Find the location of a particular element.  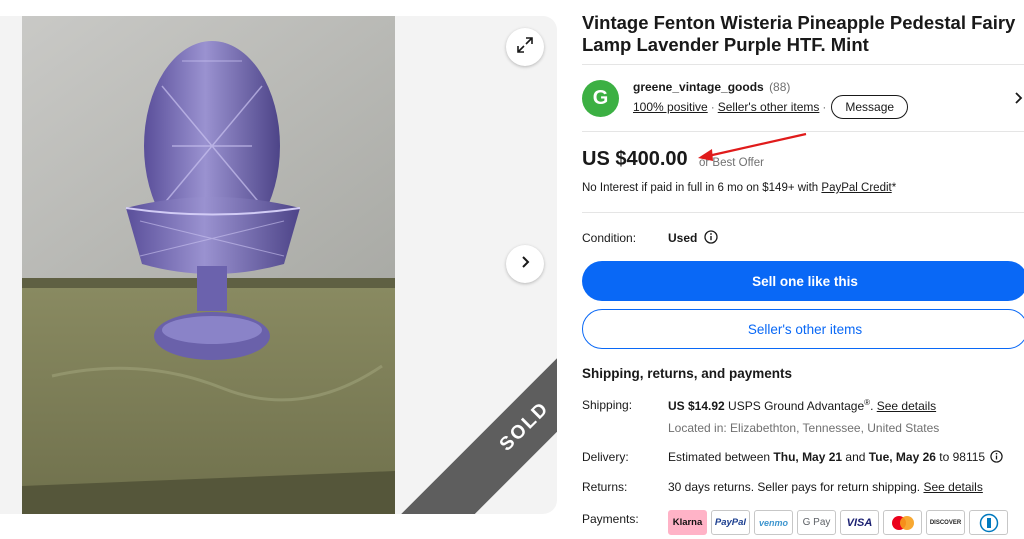

credit-suffix: * is located at coordinates (894, 188).